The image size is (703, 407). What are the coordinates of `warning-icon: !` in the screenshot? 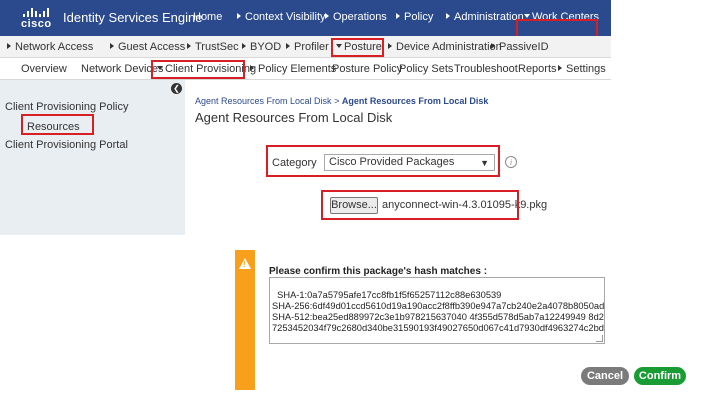 It's located at (245, 263).